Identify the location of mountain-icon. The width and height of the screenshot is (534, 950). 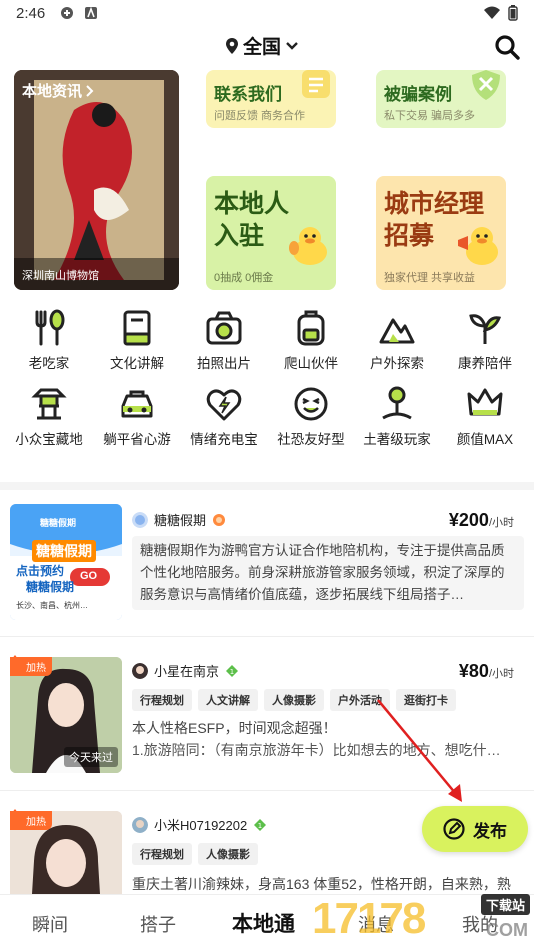
(397, 331).